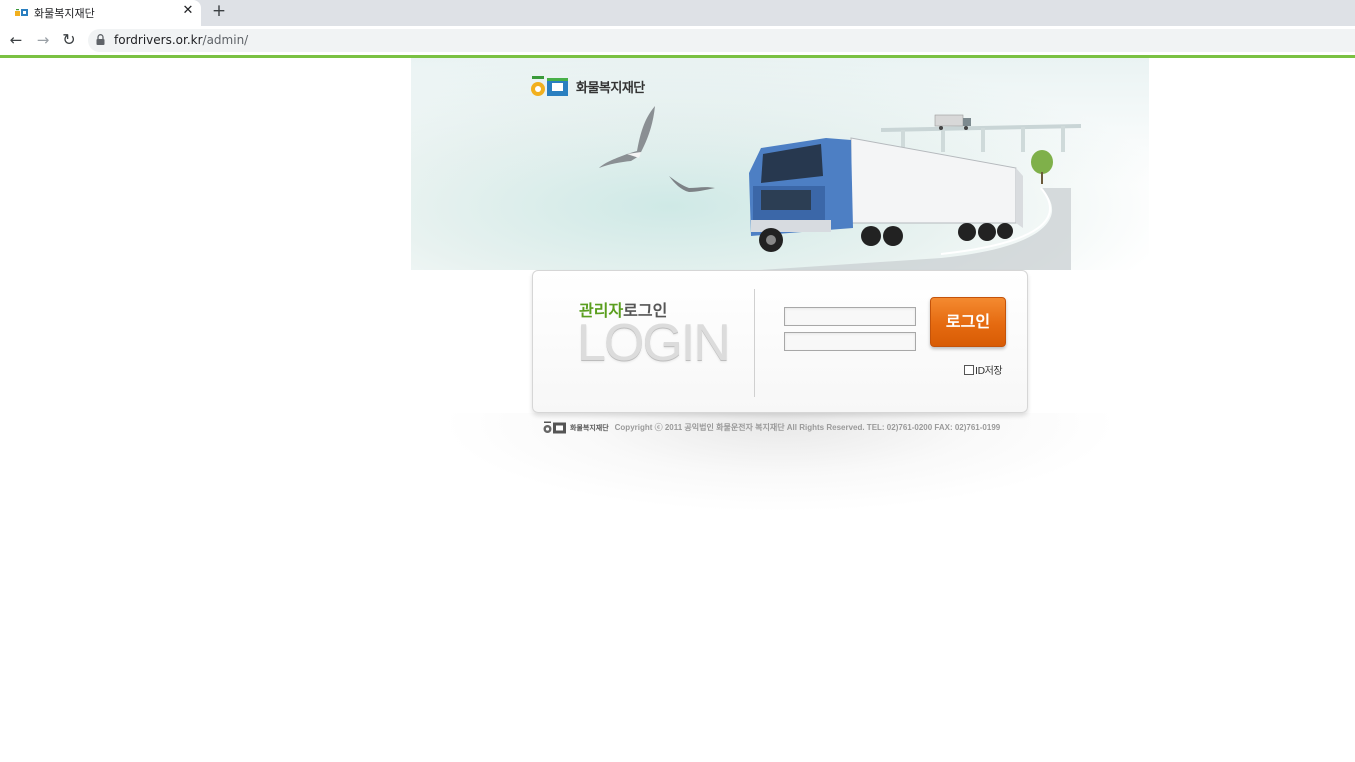 This screenshot has width=1355, height=762. What do you see at coordinates (43, 40) in the screenshot?
I see `forward-arrow-icon: →` at bounding box center [43, 40].